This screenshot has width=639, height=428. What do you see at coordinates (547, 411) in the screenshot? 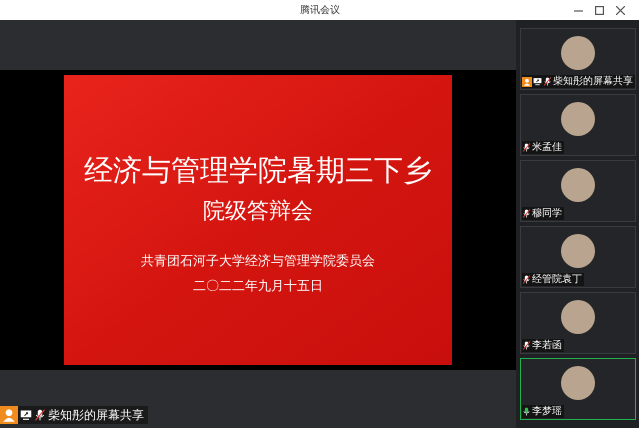
I see `participant-name: 李梦瑶` at bounding box center [547, 411].